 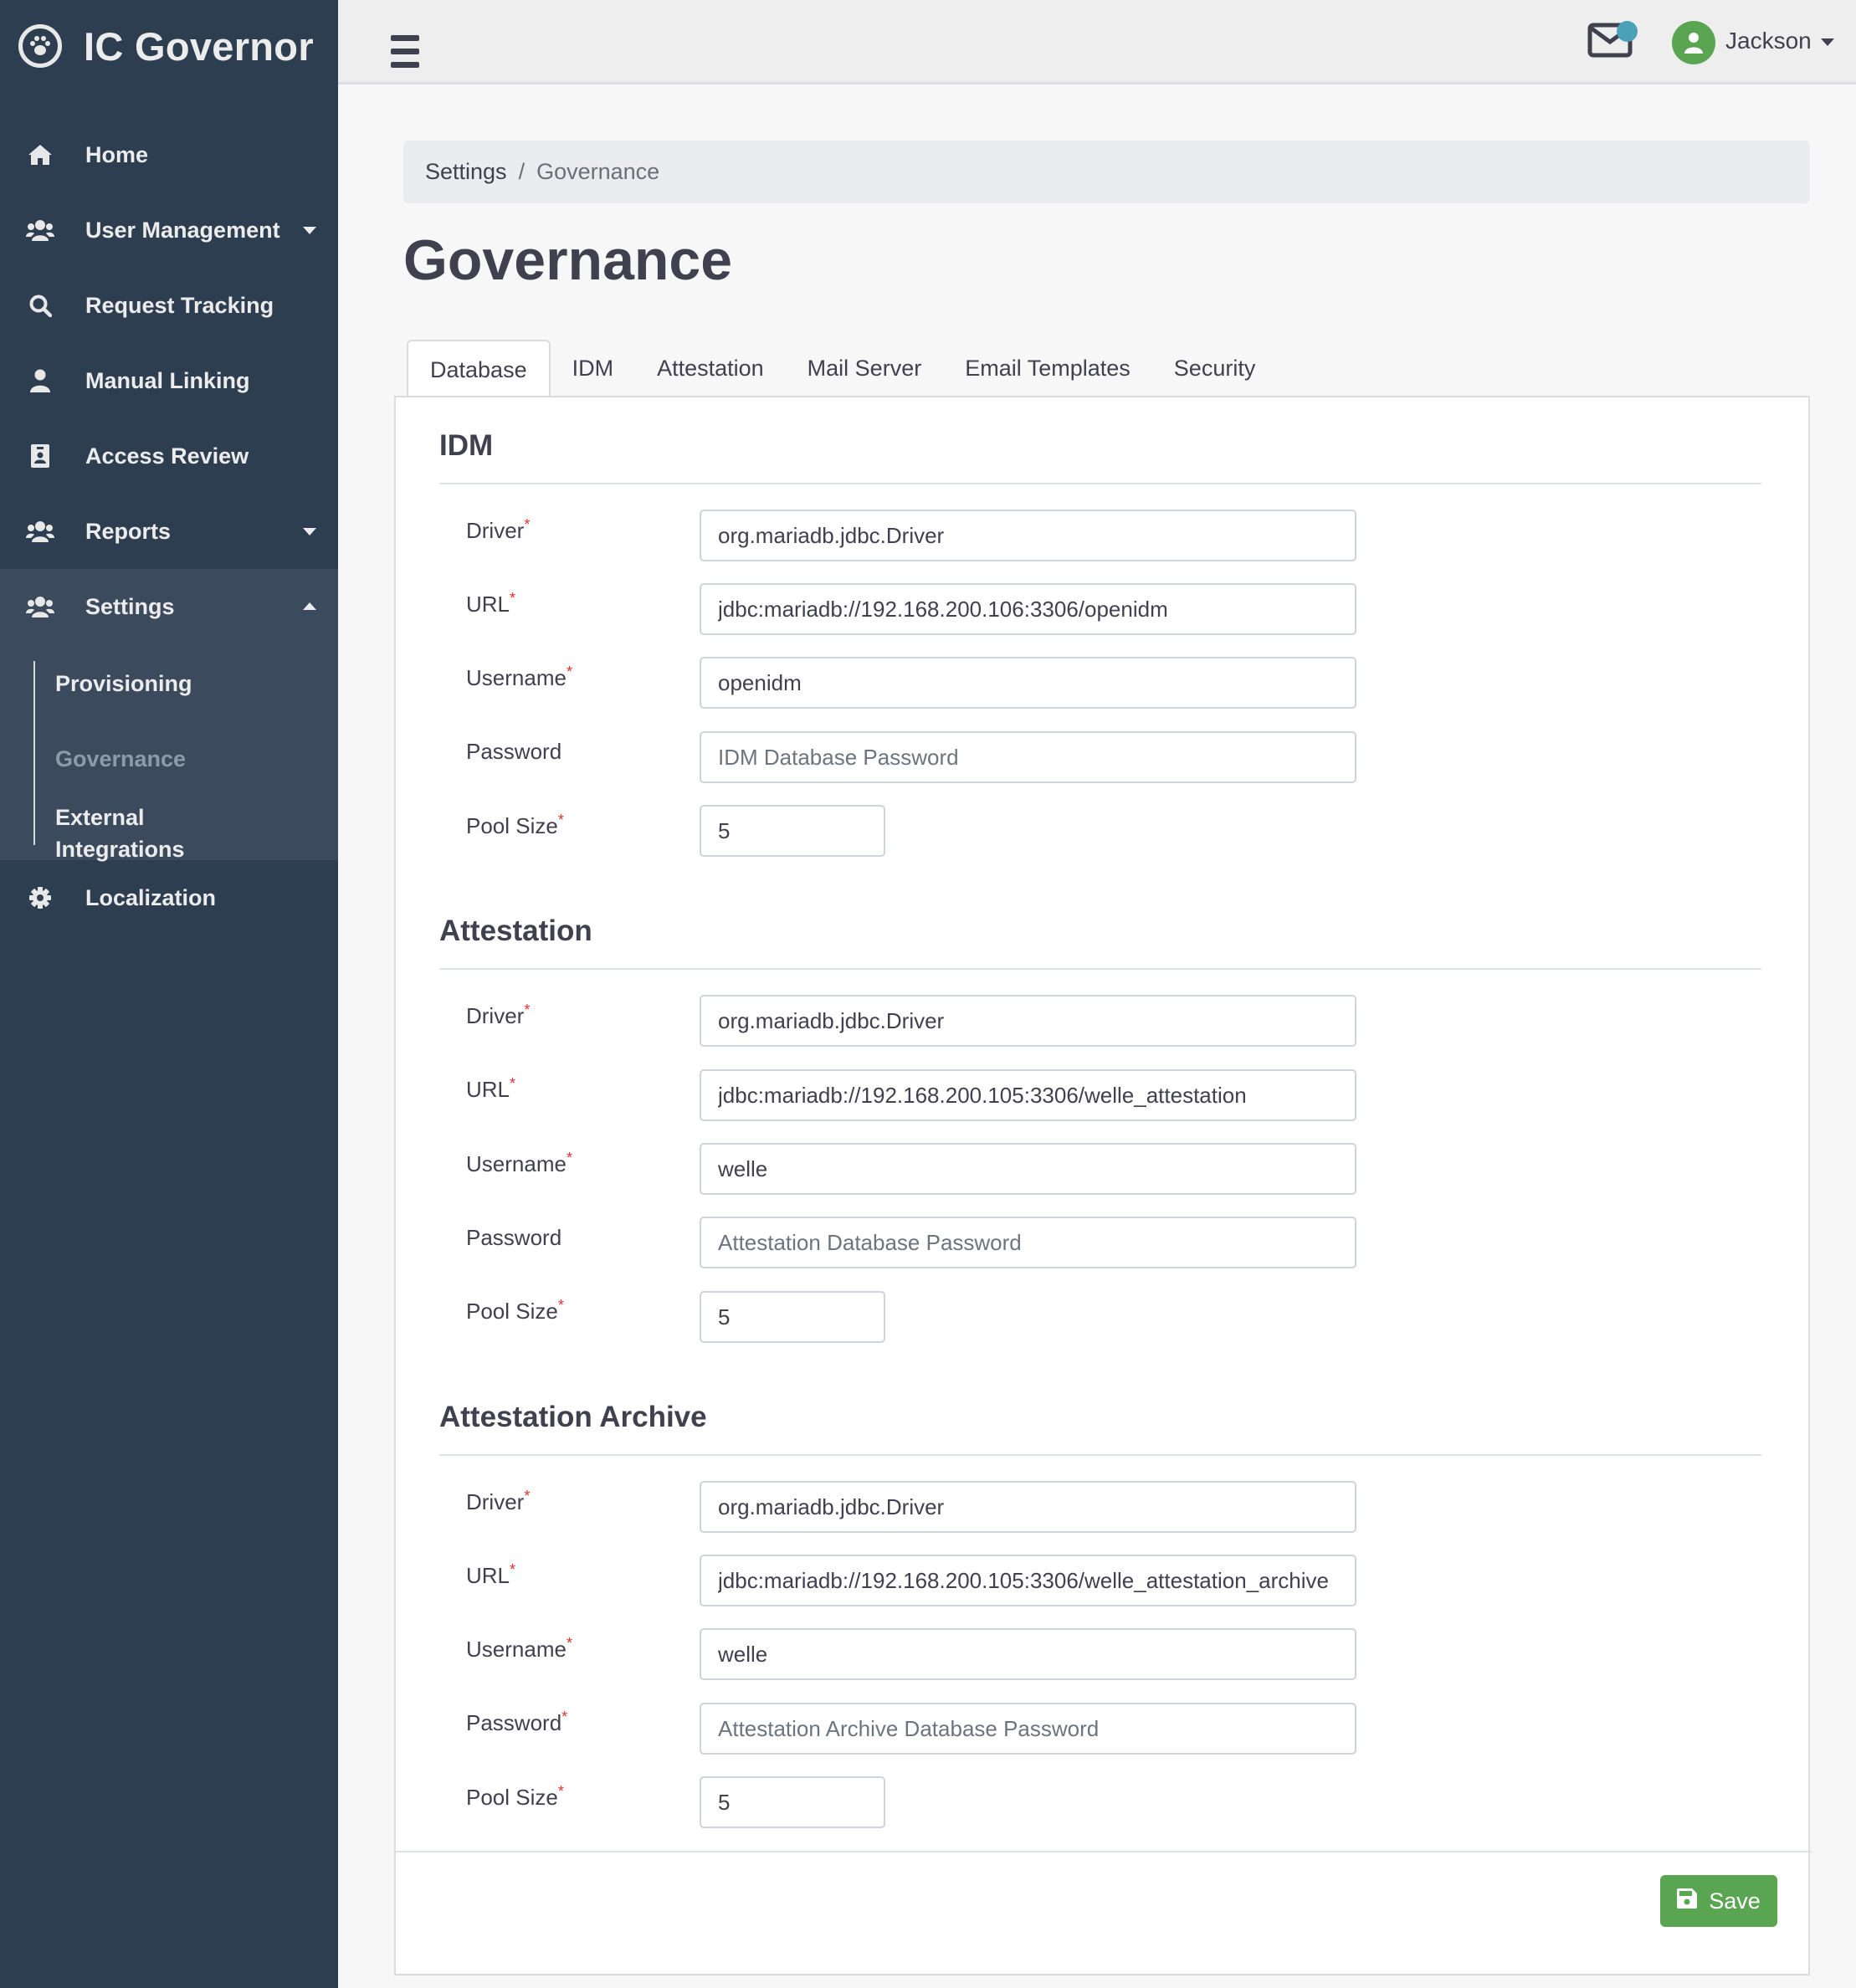 What do you see at coordinates (491, 603) in the screenshot?
I see `idm-url-label: URL*` at bounding box center [491, 603].